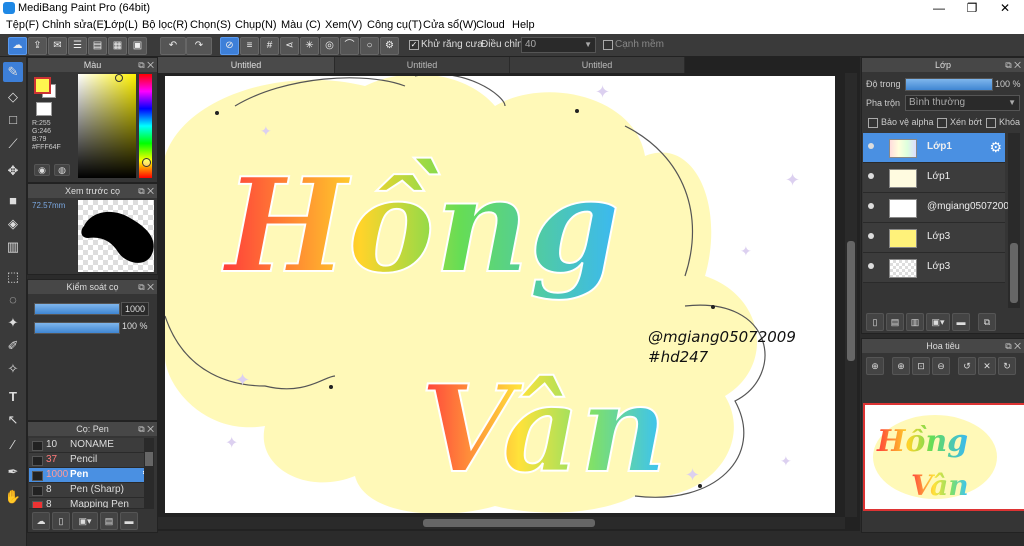 This screenshot has width=1024, height=546. I want to click on bucket-tool-icon: ◈, so click(13, 224).